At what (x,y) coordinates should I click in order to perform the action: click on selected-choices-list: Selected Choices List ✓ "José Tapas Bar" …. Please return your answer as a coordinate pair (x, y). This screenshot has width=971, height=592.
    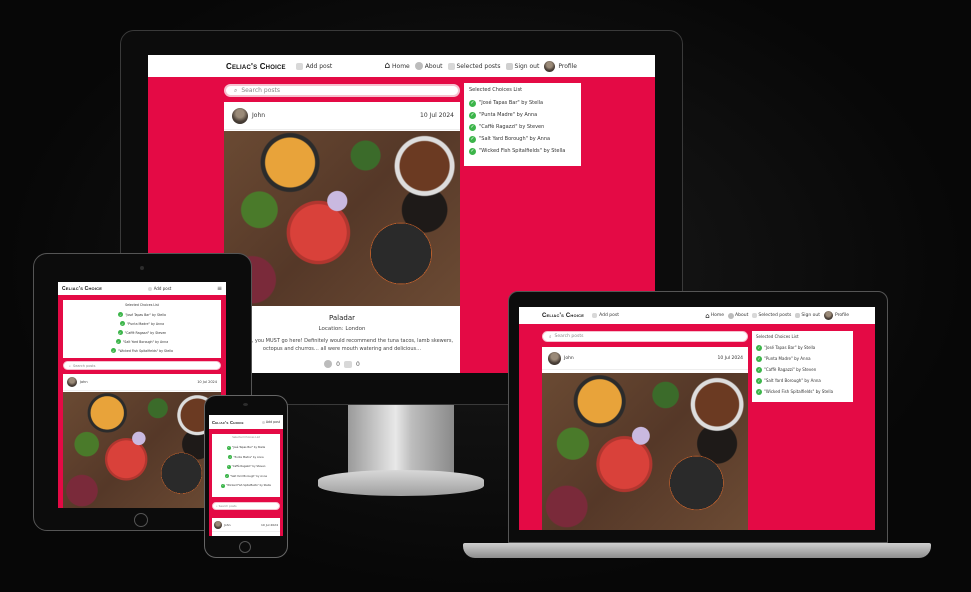
    Looking at the image, I should click on (802, 366).